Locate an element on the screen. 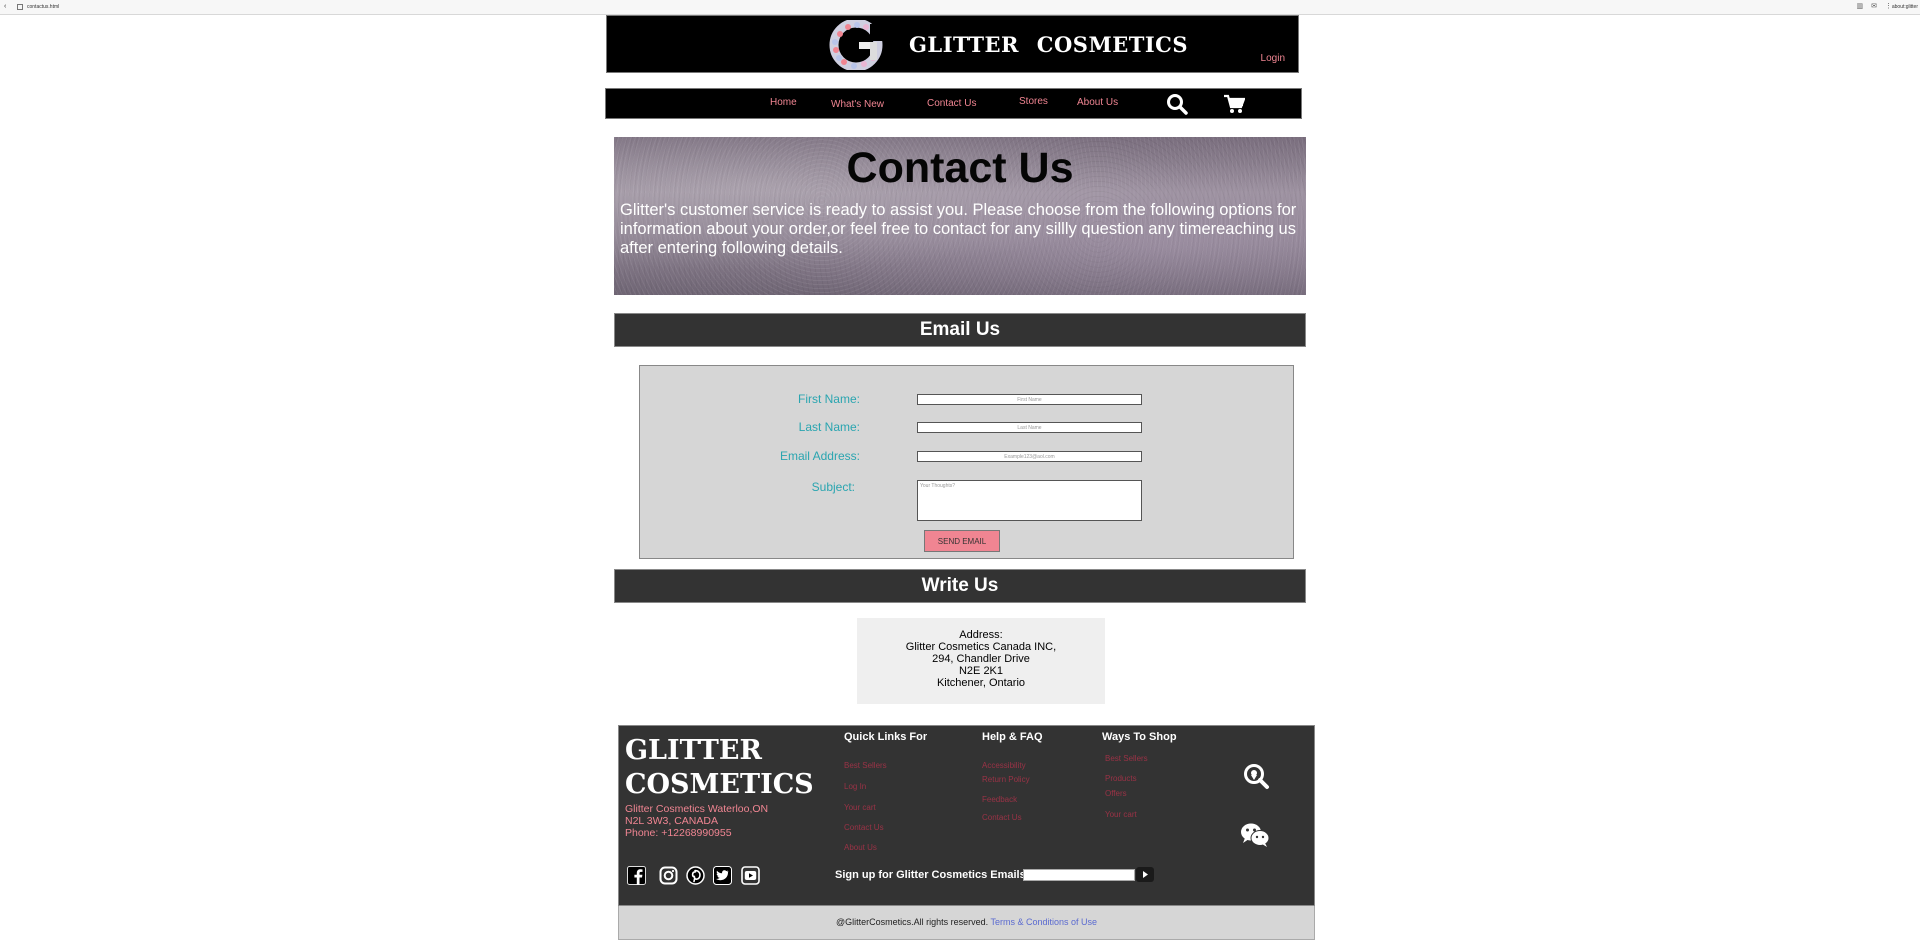 Image resolution: width=1920 pixels, height=940 pixels. address-bar: contactus.html is located at coordinates (43, 7).